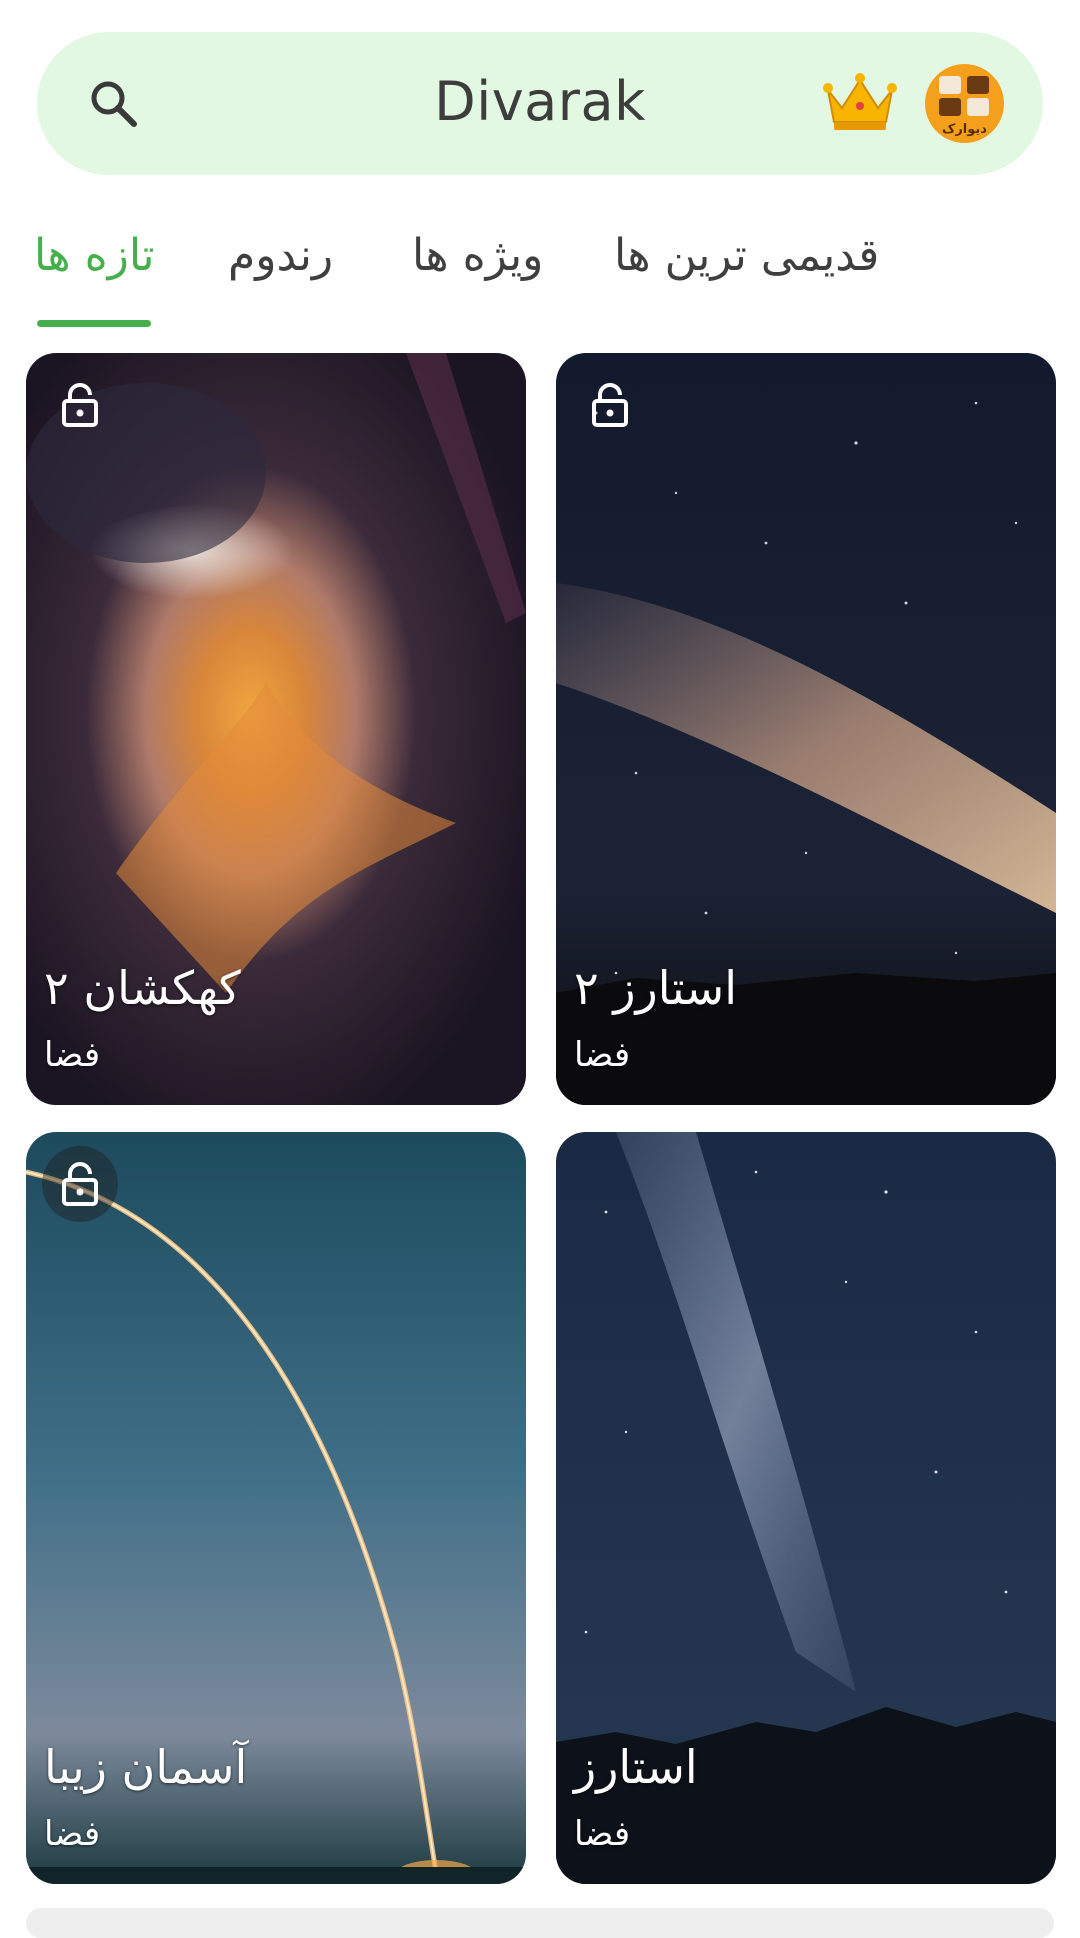 This screenshot has width=1080, height=1938. I want to click on crown-icon, so click(860, 103).